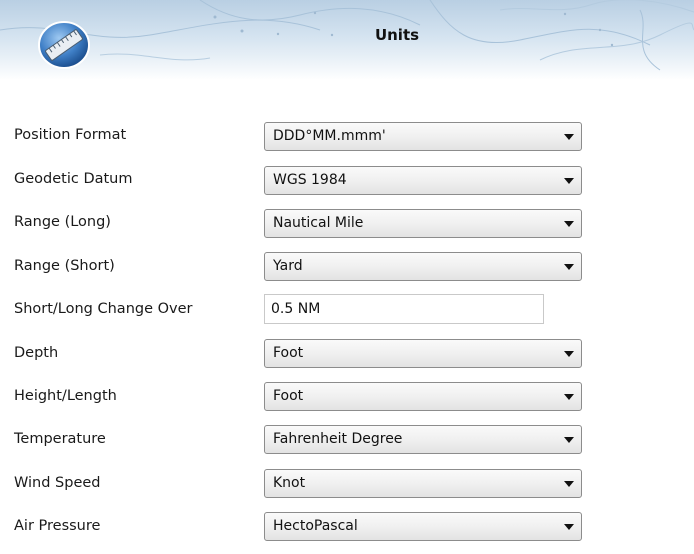 This screenshot has width=694, height=554. What do you see at coordinates (423, 483) in the screenshot?
I see `wind-speed-select: Knot` at bounding box center [423, 483].